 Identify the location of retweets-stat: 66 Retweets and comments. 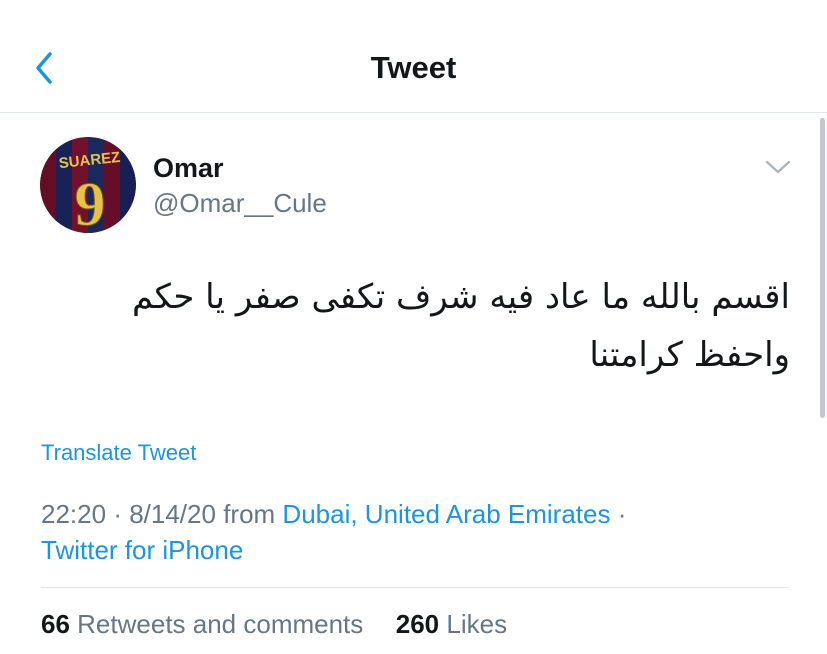
(206, 624).